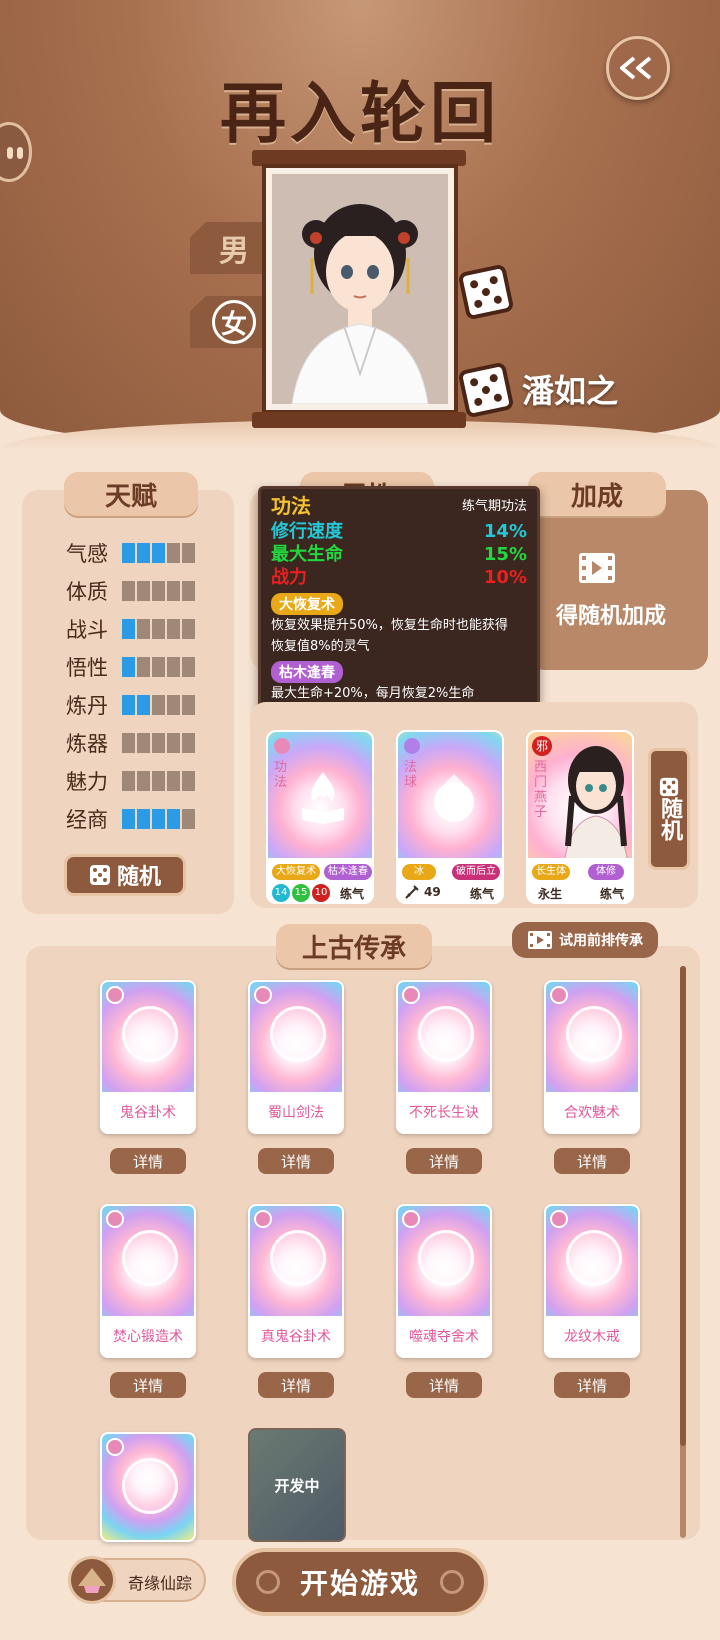  I want to click on tooltip-stat-value: 10%, so click(505, 577).